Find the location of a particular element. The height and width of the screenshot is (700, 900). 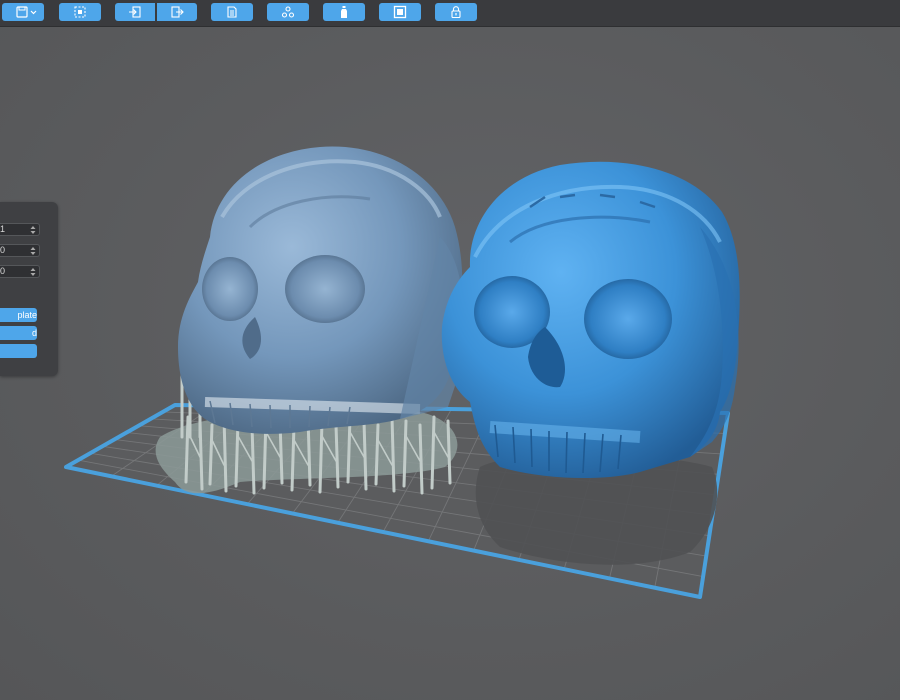

export-icon is located at coordinates (177, 12).